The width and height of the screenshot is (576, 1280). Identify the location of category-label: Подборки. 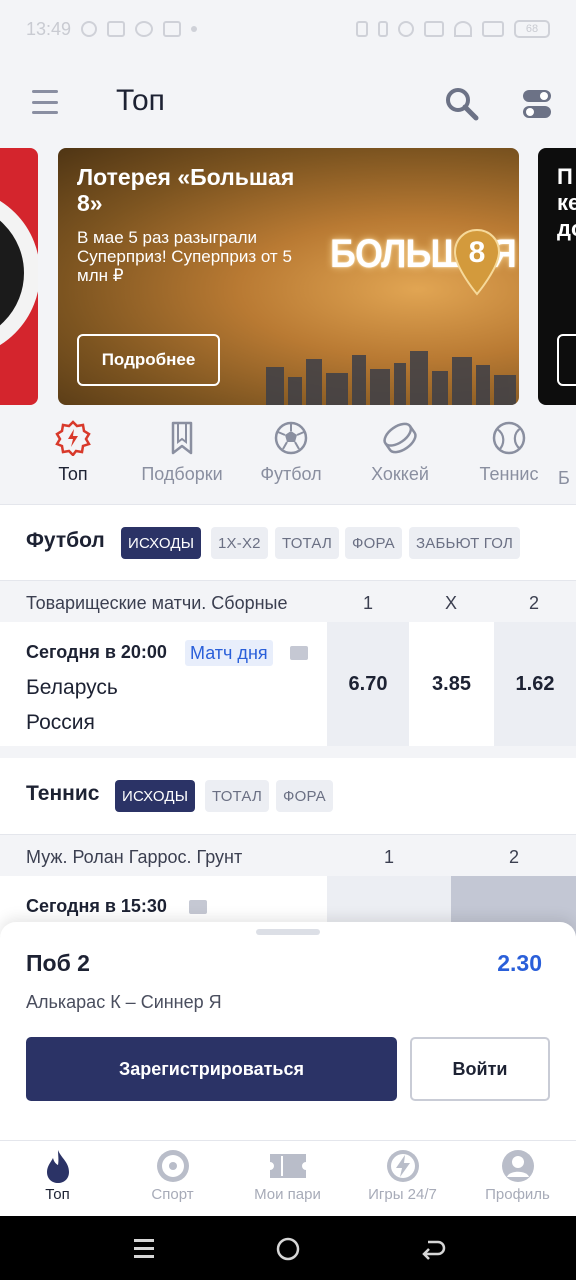
(182, 474).